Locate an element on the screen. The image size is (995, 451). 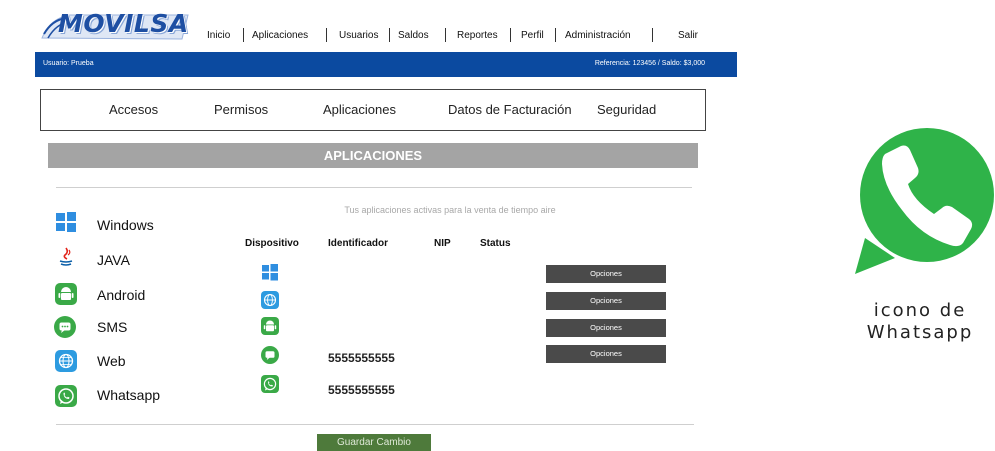
whatsapp-caption: icono de Whatsapp is located at coordinates (920, 322).